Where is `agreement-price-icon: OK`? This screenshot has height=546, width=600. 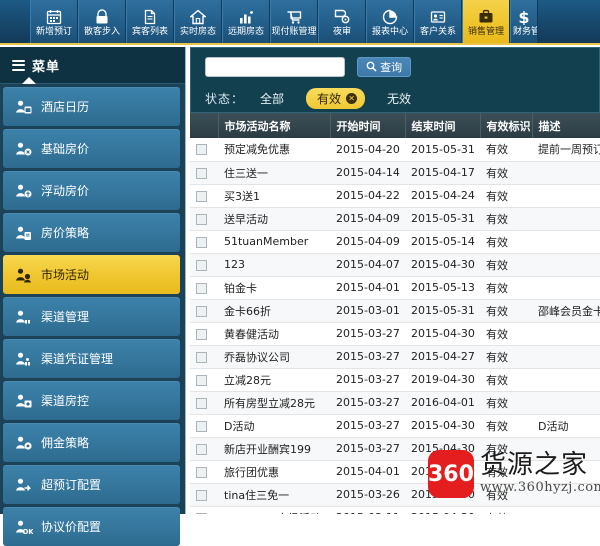
agreement-price-icon: OK is located at coordinates (24, 527).